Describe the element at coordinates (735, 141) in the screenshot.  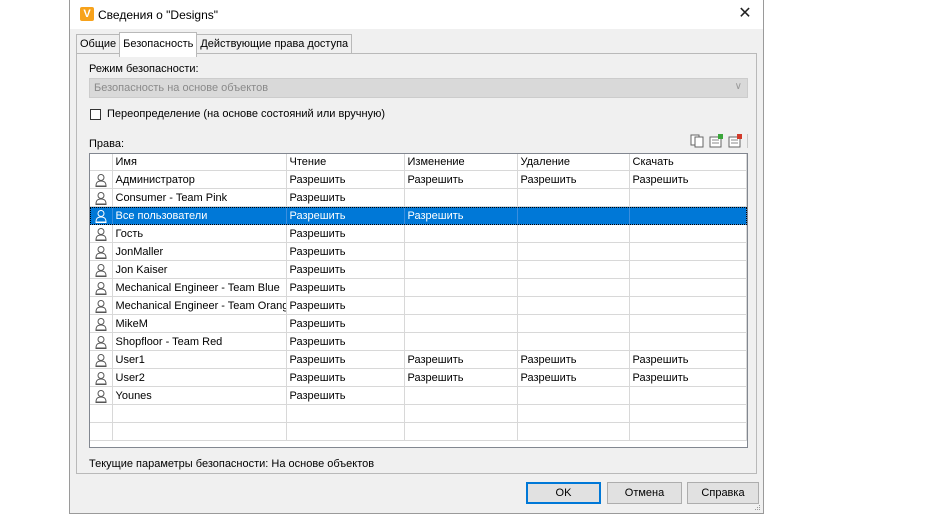
I see `remove-permission-icon` at that location.